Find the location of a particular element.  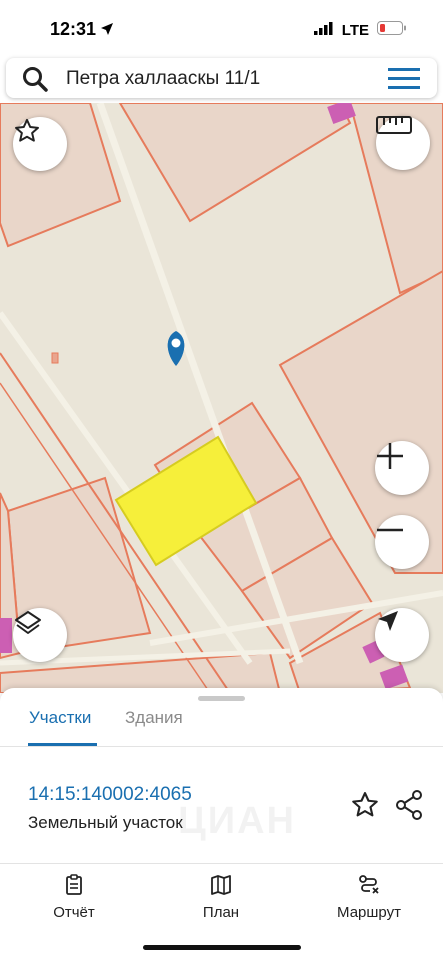

tab-plots: Участки is located at coordinates (60, 718).